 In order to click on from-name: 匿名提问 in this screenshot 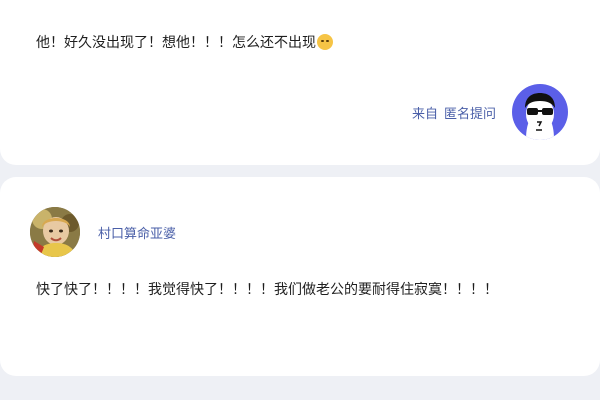, I will do `click(469, 114)`.